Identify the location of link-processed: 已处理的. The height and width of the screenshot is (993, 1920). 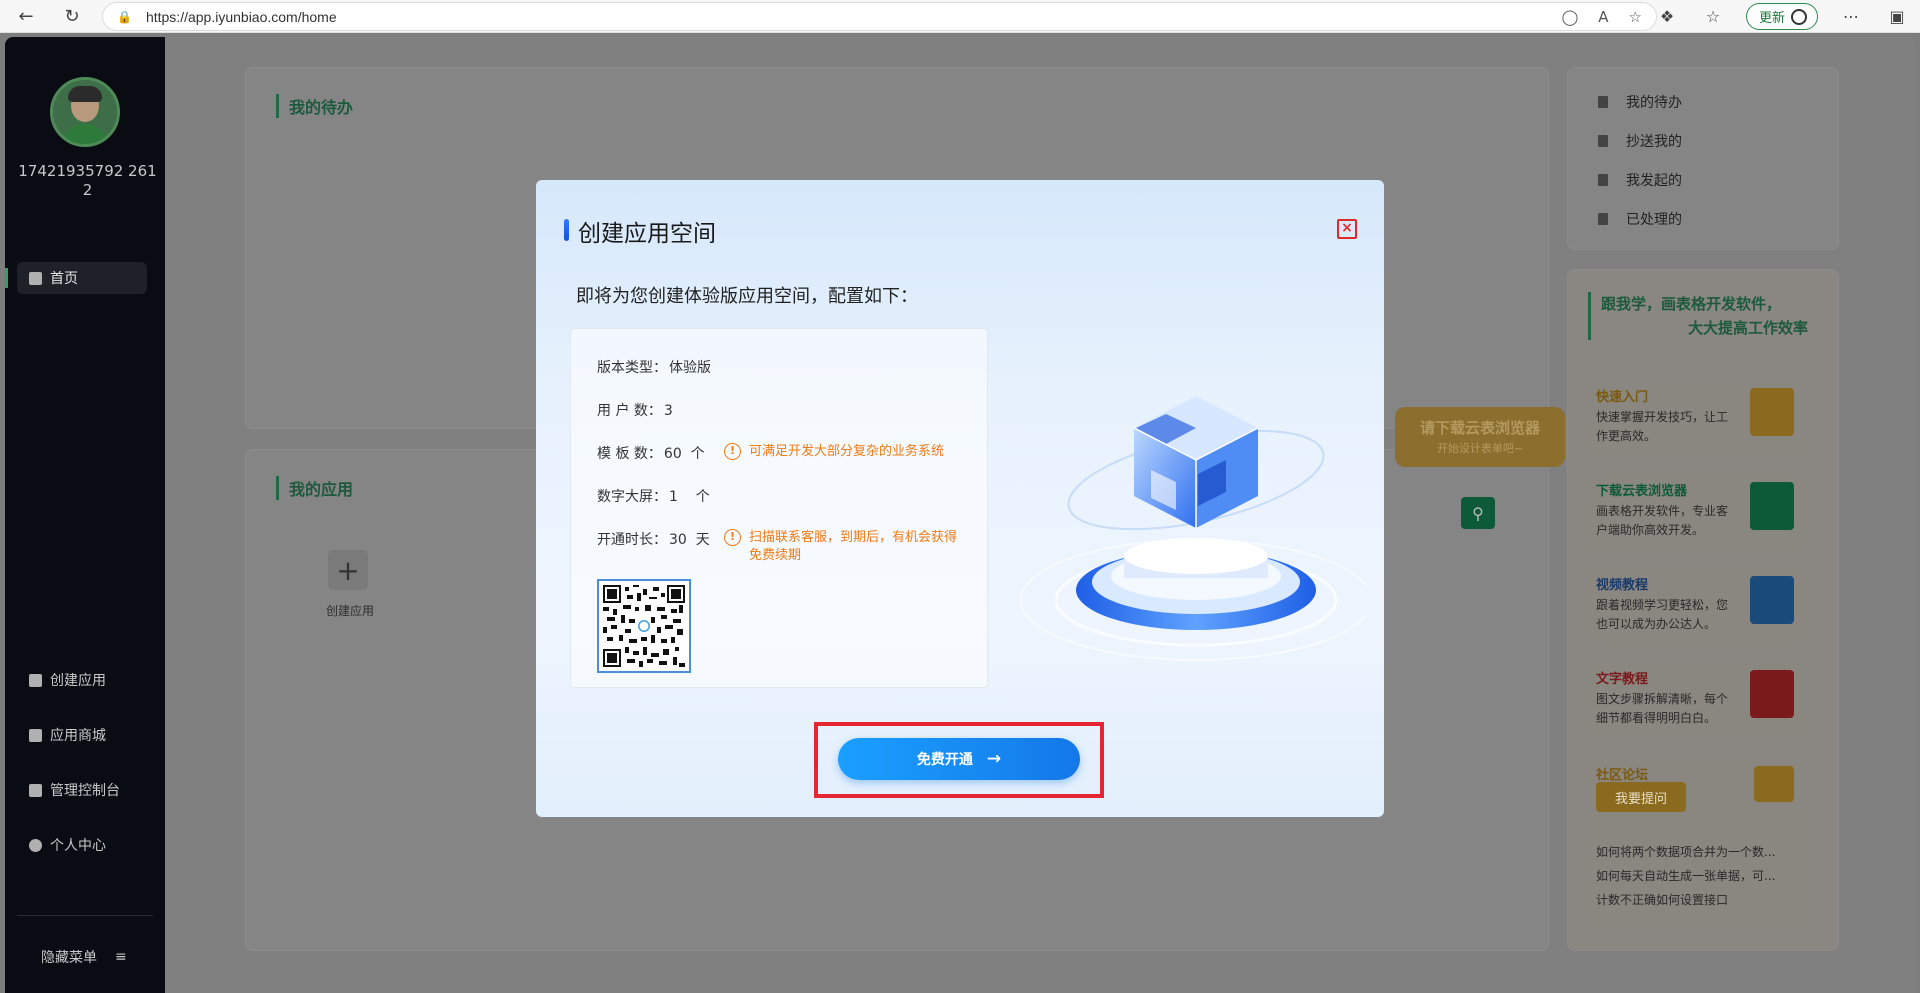
(1640, 219).